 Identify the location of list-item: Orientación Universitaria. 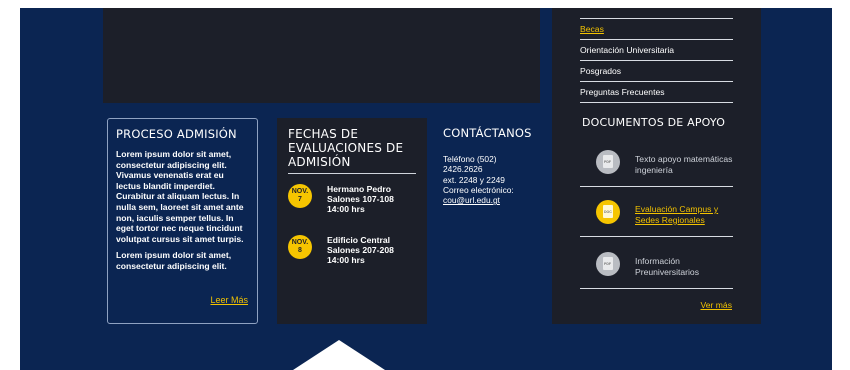
(656, 50).